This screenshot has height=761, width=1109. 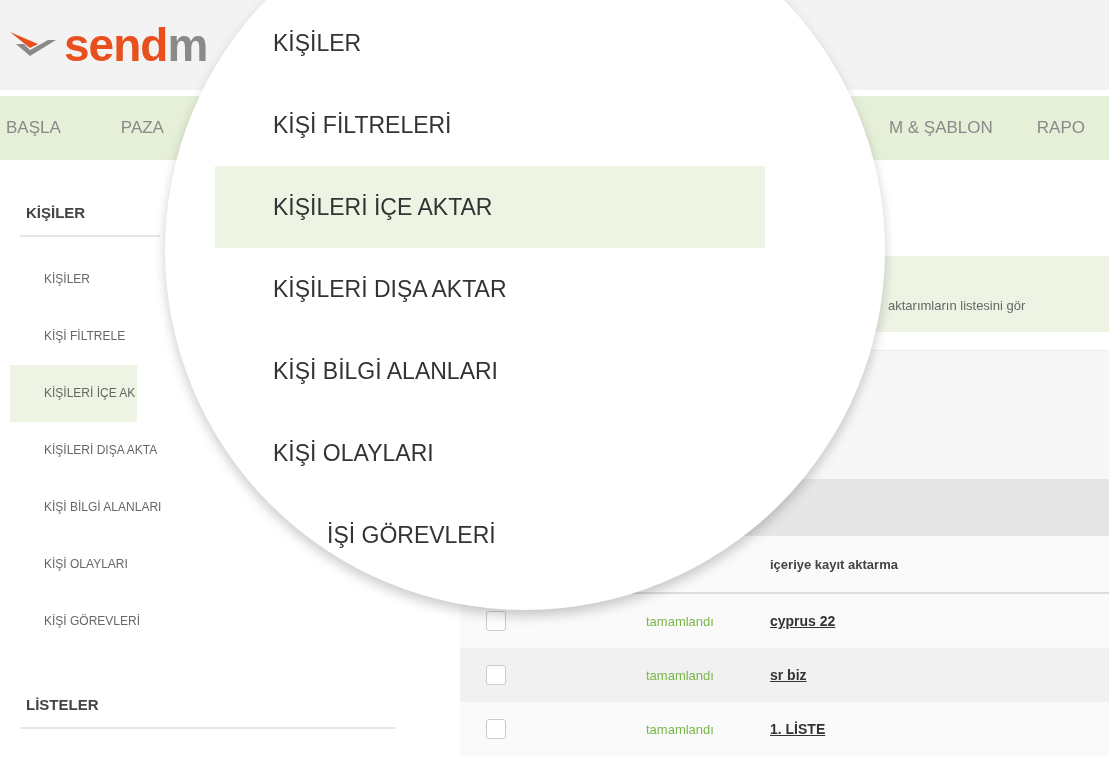 I want to click on menu-item: KİŞİ BİLGİ ALANLARI, so click(x=490, y=371).